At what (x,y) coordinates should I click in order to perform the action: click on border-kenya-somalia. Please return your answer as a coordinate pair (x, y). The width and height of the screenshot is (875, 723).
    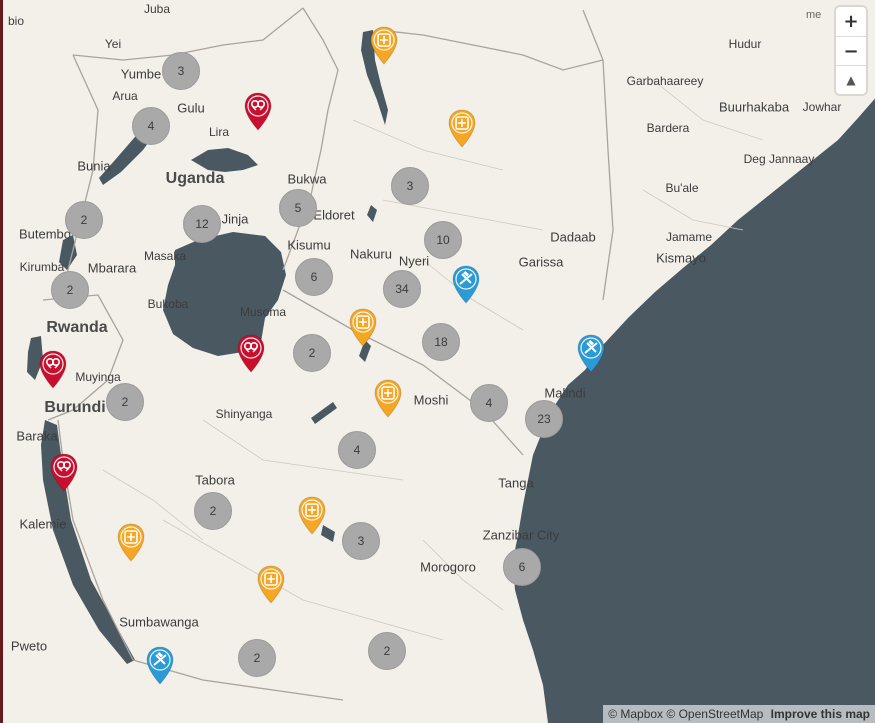
    Looking at the image, I should click on (598, 155).